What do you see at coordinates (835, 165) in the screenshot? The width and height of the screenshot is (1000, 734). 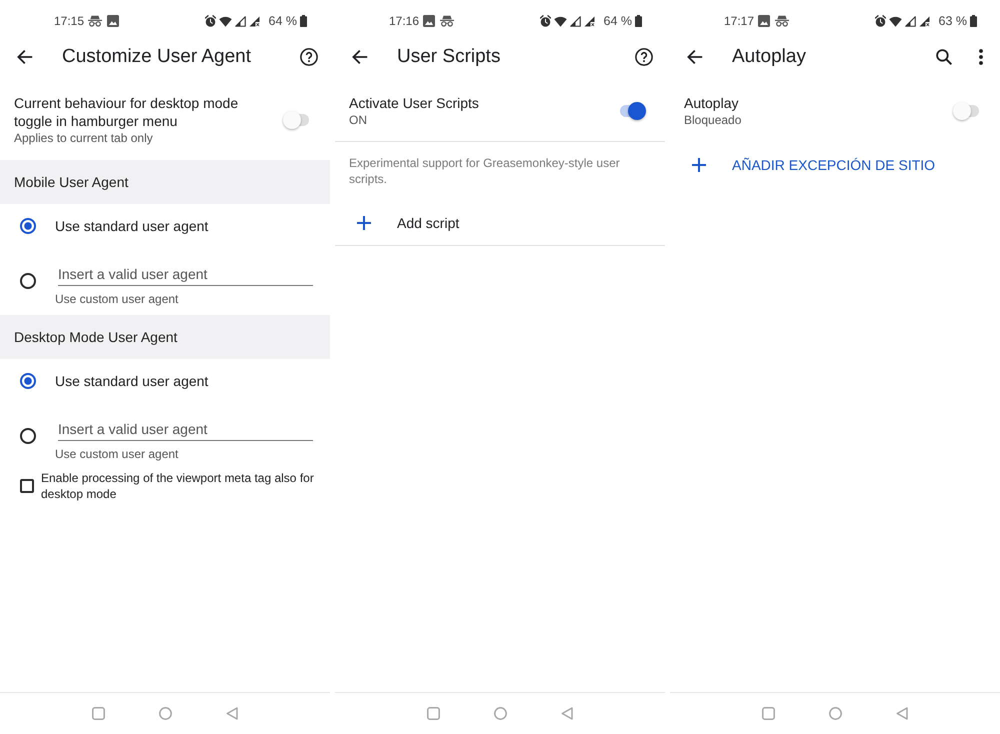 I see `add-button: AÑADIR EXCEPCIÓN DE SITIO` at bounding box center [835, 165].